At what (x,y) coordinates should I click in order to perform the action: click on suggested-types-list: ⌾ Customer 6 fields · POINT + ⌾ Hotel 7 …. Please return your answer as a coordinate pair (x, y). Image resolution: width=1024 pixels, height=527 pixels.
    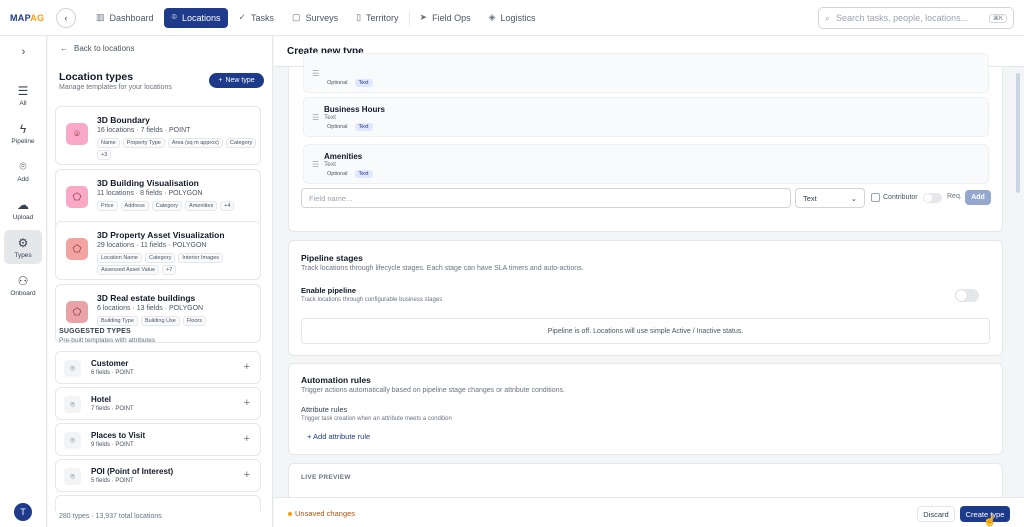
    Looking at the image, I should click on (161, 431).